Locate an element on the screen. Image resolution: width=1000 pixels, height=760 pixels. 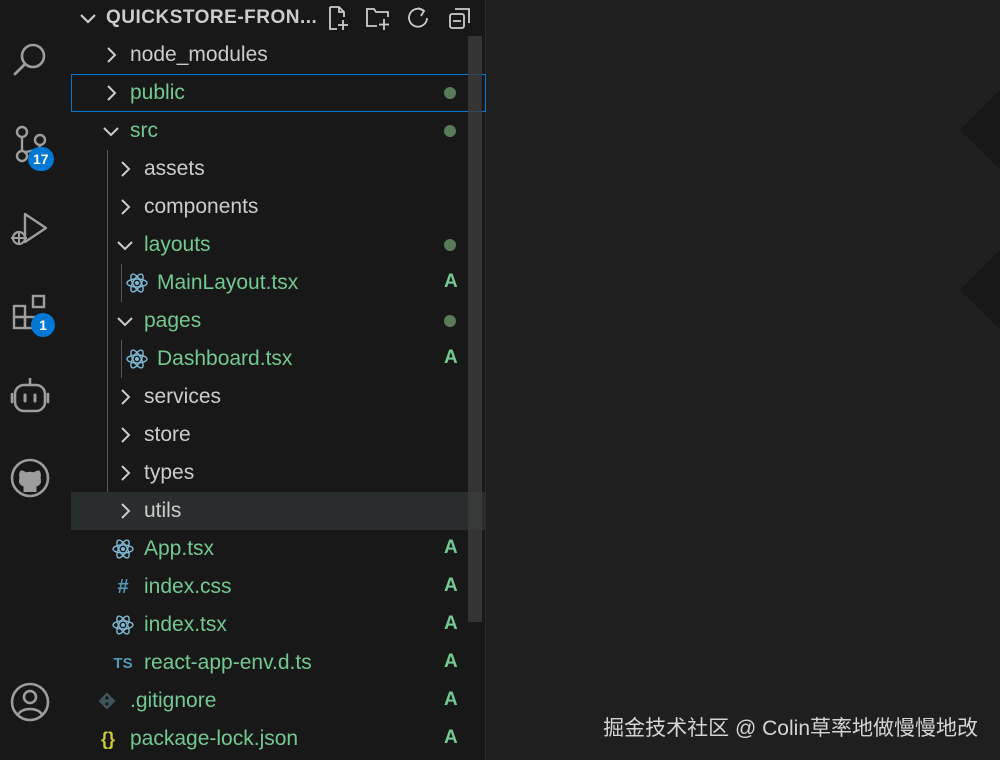
tree-item-label: src is located at coordinates (144, 130).